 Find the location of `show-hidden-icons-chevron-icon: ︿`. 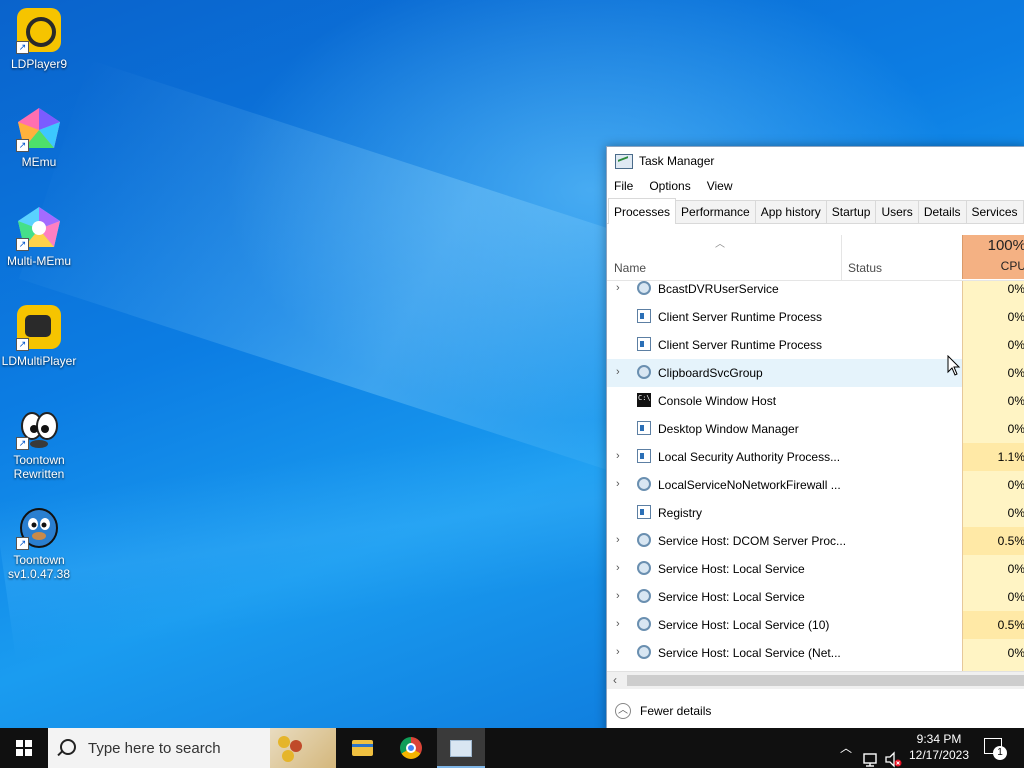

show-hidden-icons-chevron-icon: ︿ is located at coordinates (846, 759).